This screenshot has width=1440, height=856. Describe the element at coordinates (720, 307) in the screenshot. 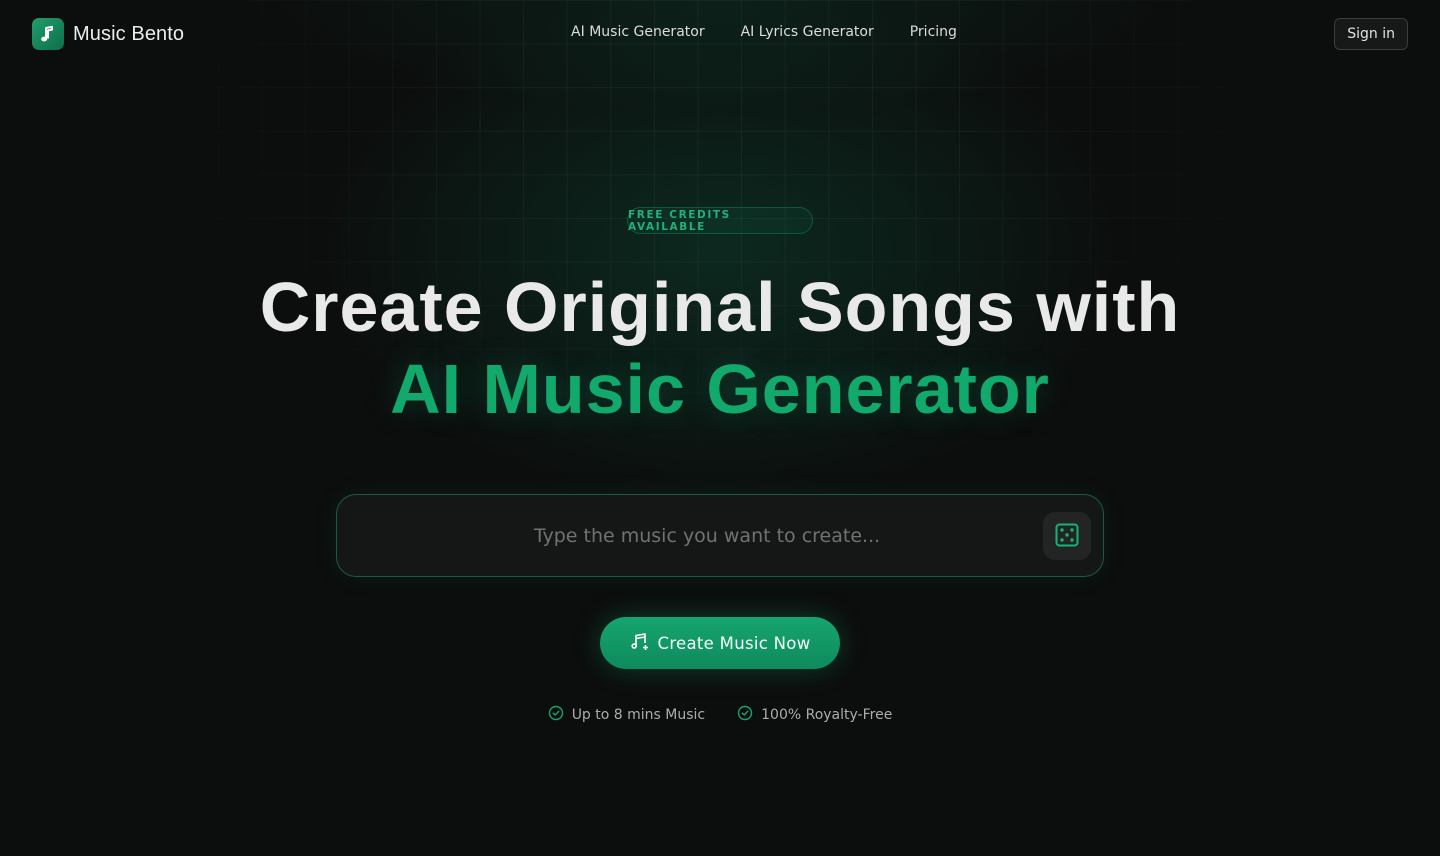

I see `hero-title-line1: Create Original Songs with` at that location.